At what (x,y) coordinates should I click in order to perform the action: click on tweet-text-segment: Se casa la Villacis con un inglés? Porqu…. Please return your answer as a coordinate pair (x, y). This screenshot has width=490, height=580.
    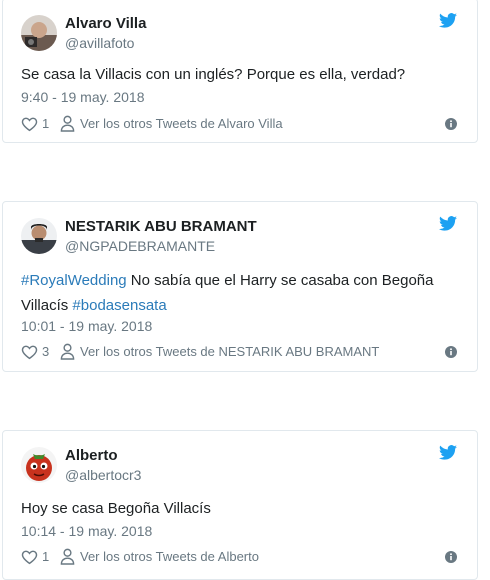
    Looking at the image, I should click on (213, 74).